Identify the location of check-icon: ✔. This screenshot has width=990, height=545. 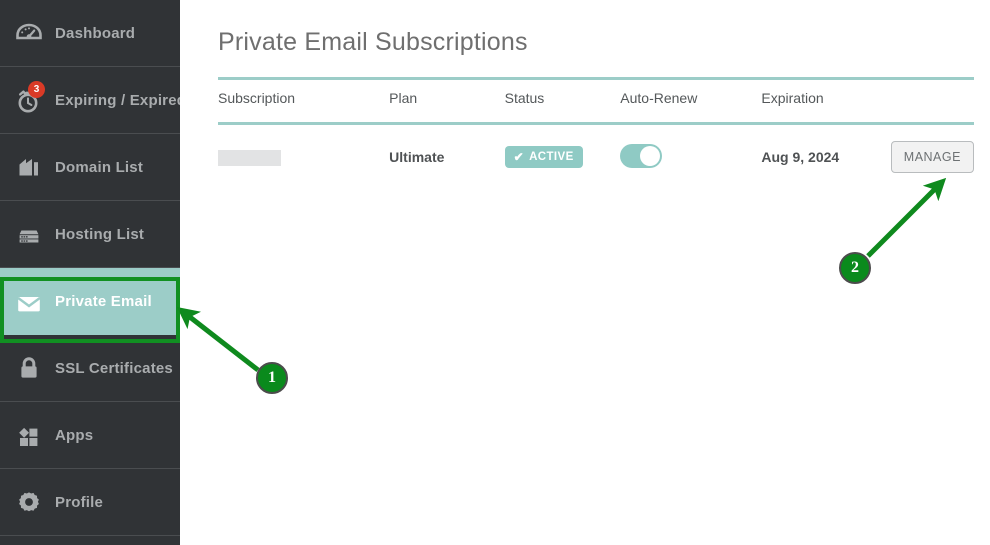
(519, 157).